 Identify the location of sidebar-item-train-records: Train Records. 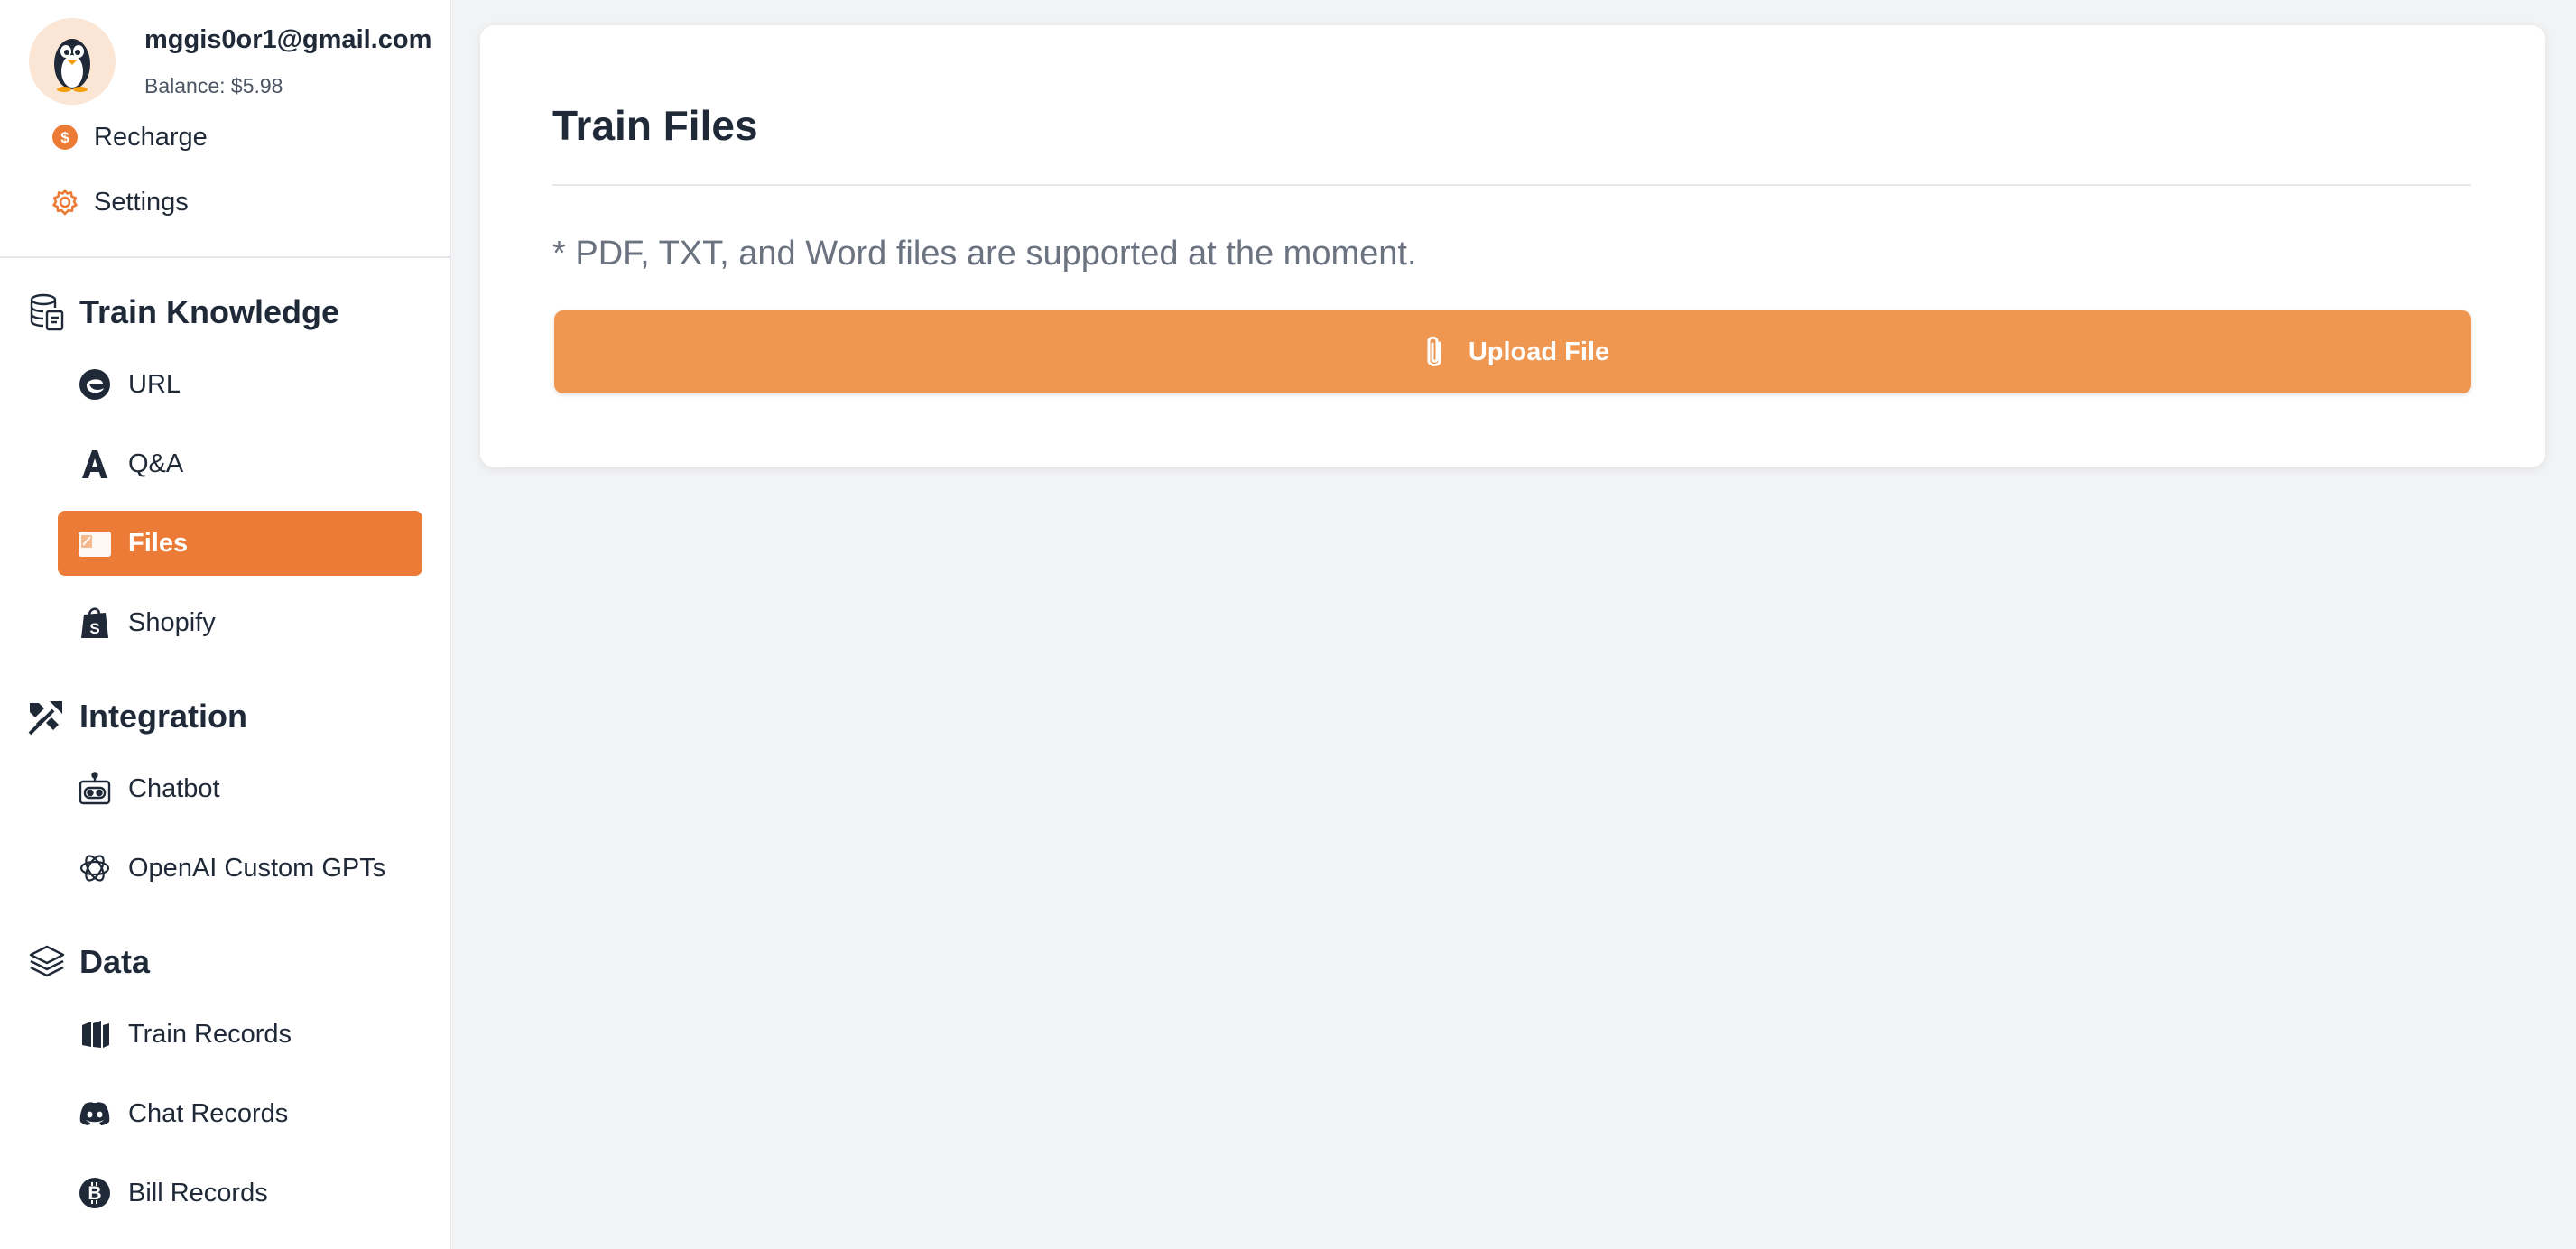
(240, 1034).